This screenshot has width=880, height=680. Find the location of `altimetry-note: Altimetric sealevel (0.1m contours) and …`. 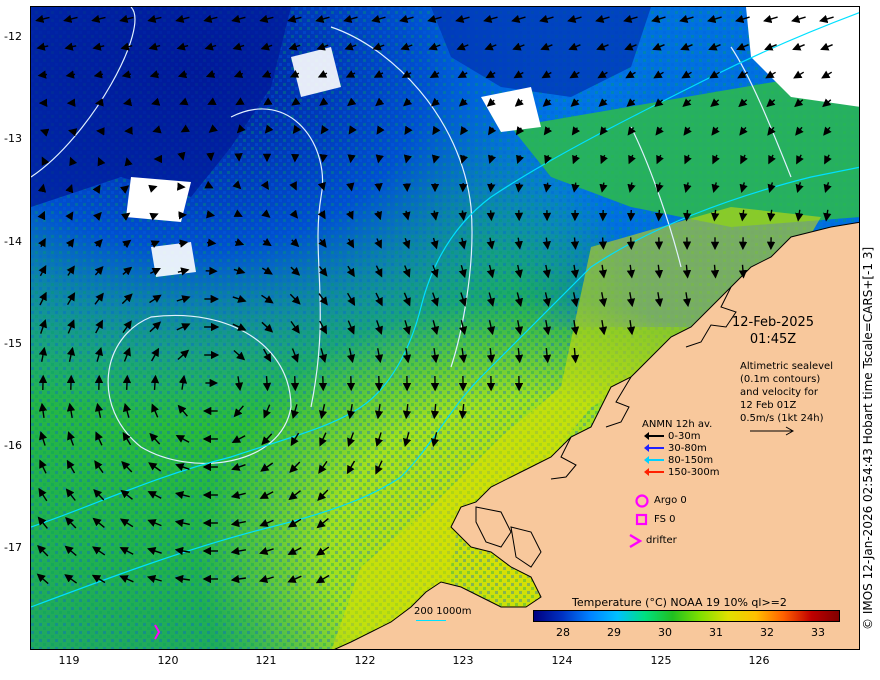

altimetry-note: Altimetric sealevel (0.1m contours) and … is located at coordinates (786, 392).